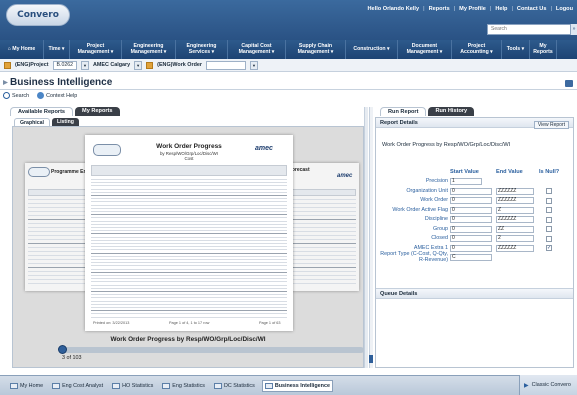 Image resolution: width=577 pixels, height=395 pixels. What do you see at coordinates (372, 49) in the screenshot?
I see `nav-item-7: Construction ▾` at bounding box center [372, 49].